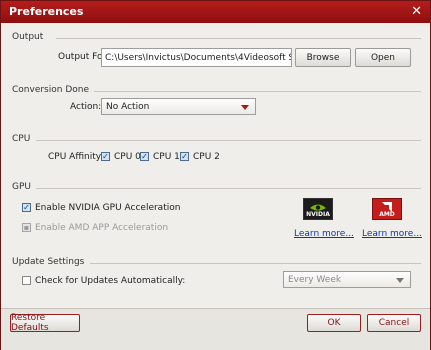 This screenshot has height=350, width=431. I want to click on section-update-label: Update Settings, so click(48, 262).